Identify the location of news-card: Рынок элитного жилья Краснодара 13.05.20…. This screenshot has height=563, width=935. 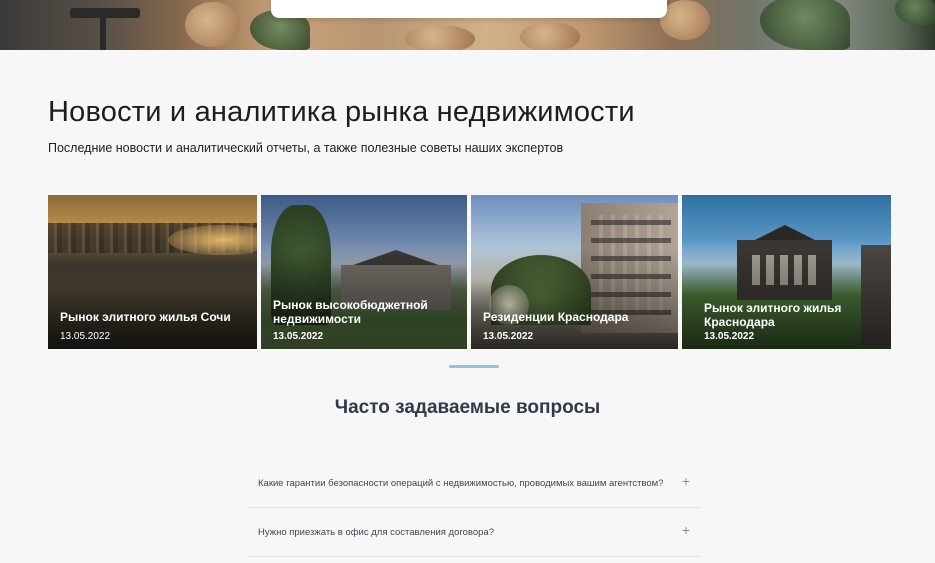
(786, 272).